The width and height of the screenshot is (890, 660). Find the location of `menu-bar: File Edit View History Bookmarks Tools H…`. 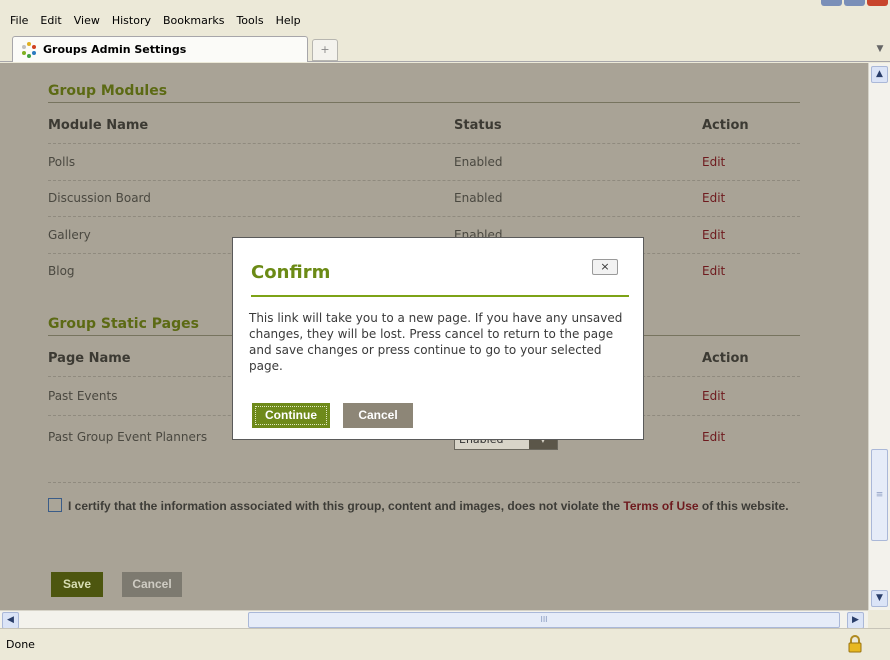

menu-bar: File Edit View History Bookmarks Tools H… is located at coordinates (445, 20).